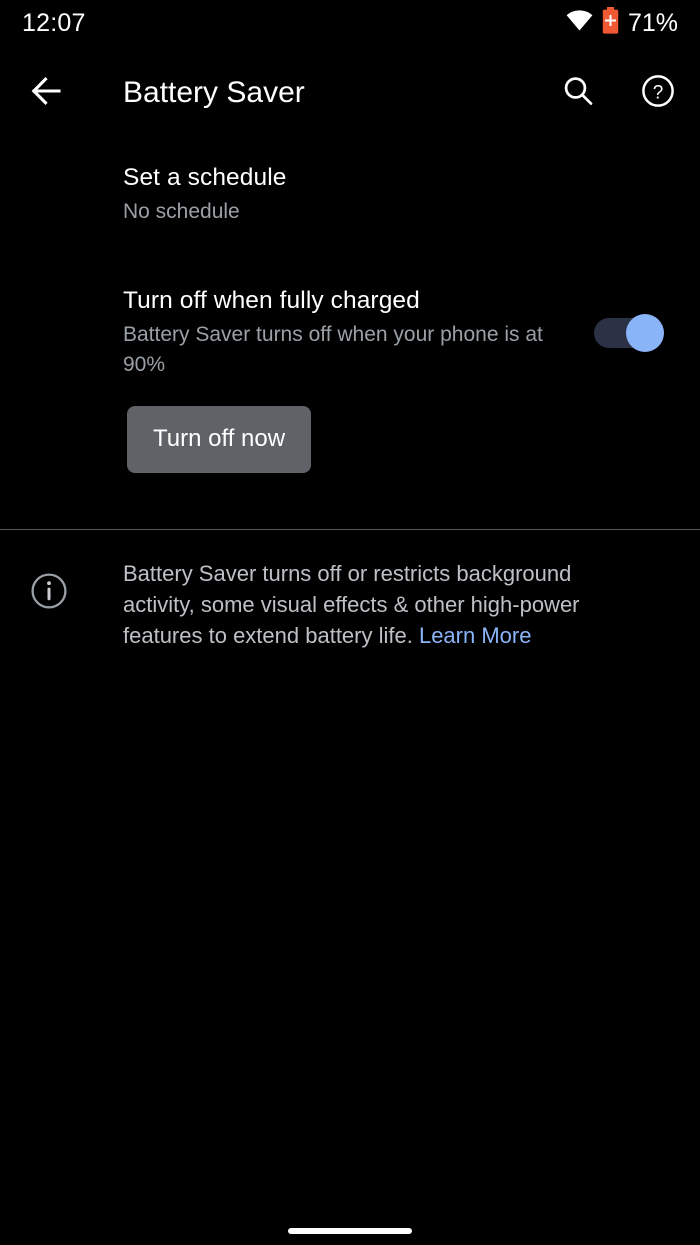 The width and height of the screenshot is (700, 1245). What do you see at coordinates (350, 23) in the screenshot?
I see `status-bar: 12:07 71%` at bounding box center [350, 23].